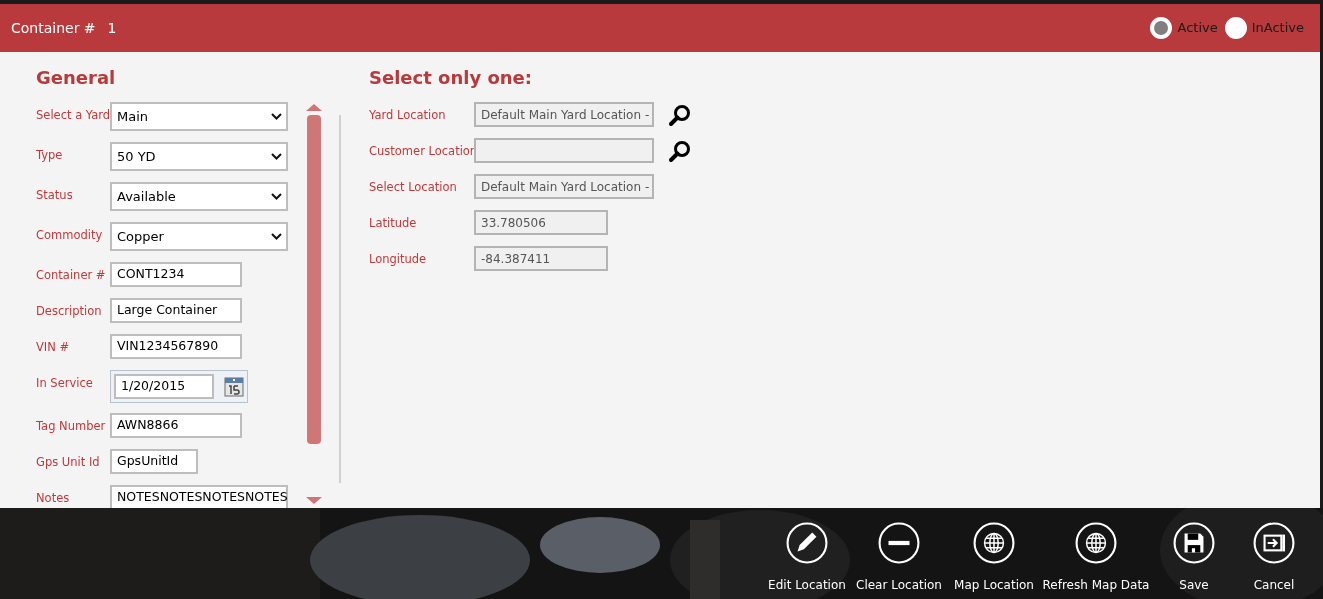 This screenshot has height=599, width=1323. Describe the element at coordinates (314, 500) in the screenshot. I see `scroll-down-arrow` at that location.